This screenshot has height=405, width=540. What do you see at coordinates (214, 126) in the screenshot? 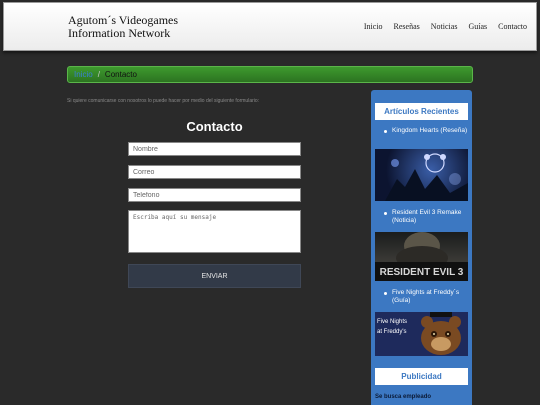
I see `contact-title: Contacto` at bounding box center [214, 126].